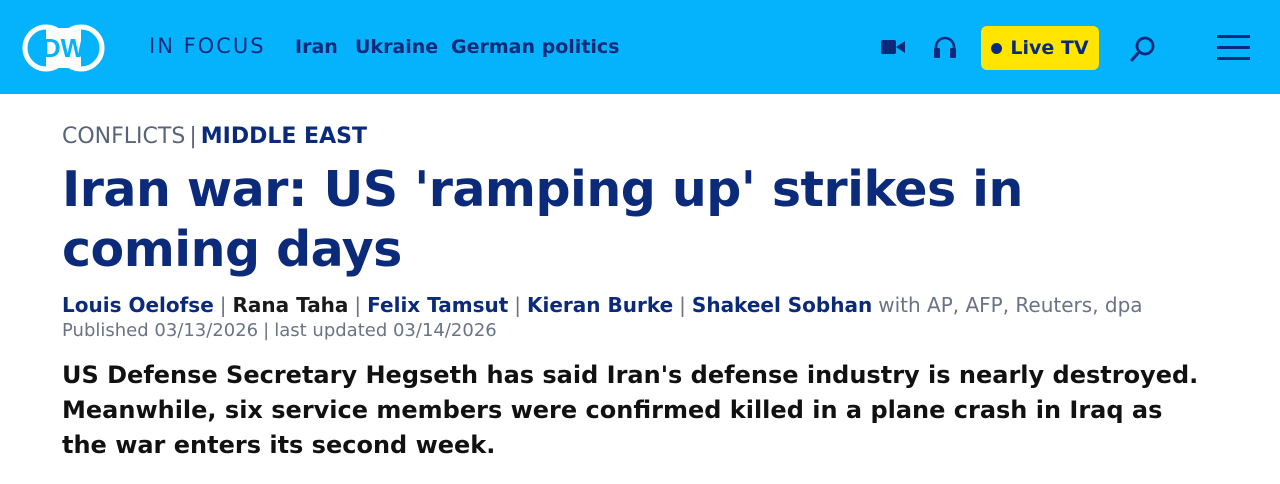 This screenshot has width=1280, height=484. Describe the element at coordinates (893, 47) in the screenshot. I see `video-camera-icon` at that location.